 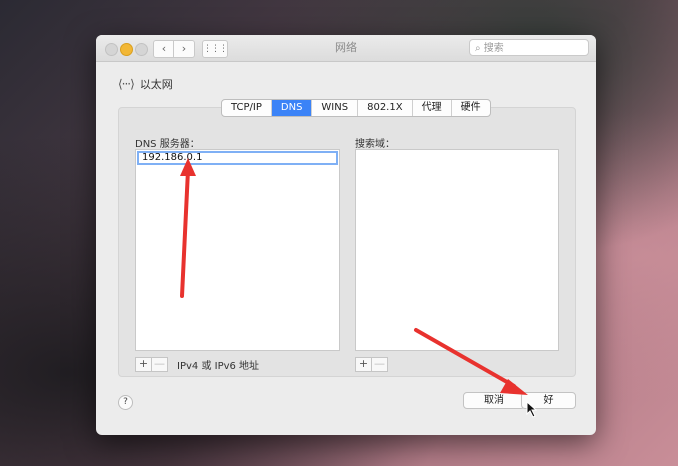 What do you see at coordinates (385, 108) in the screenshot?
I see `tab-8021x: 802.1X` at bounding box center [385, 108].